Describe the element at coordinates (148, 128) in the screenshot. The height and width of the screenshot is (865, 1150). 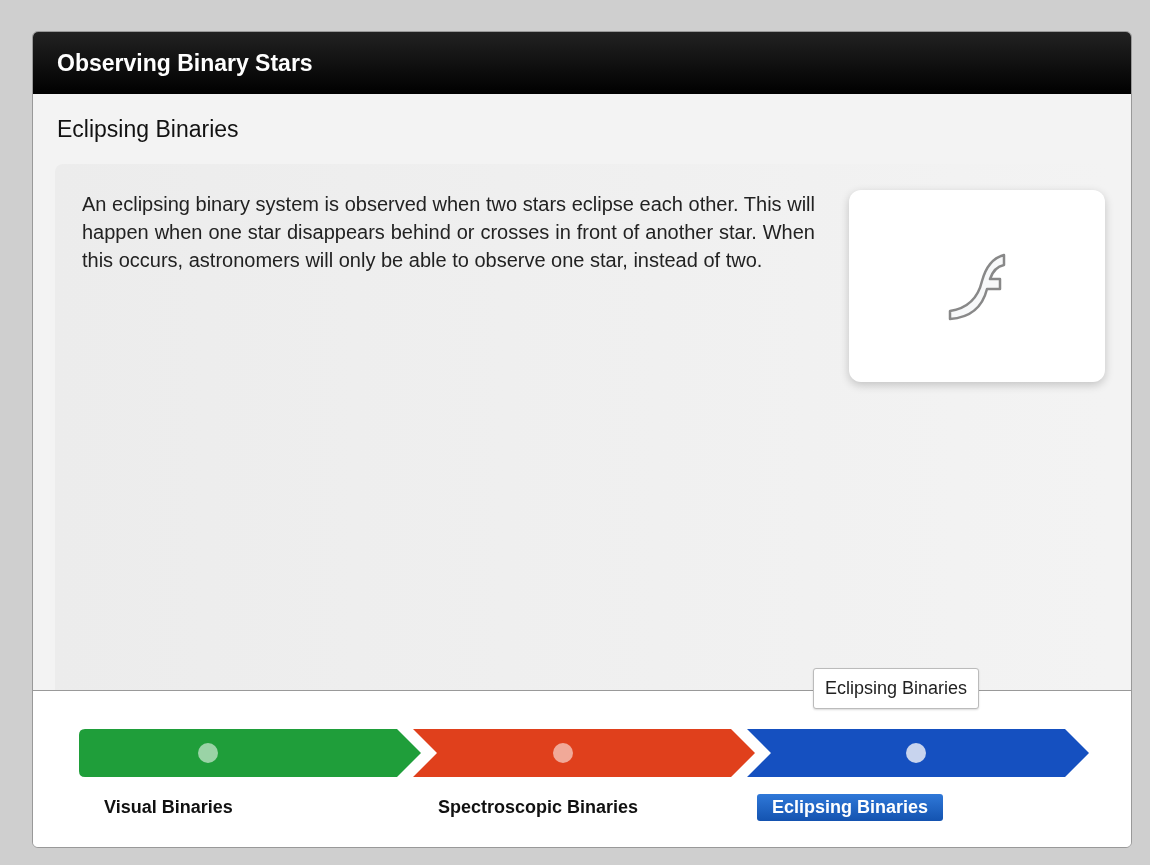
I see `section-title: Eclipsing Binaries` at that location.